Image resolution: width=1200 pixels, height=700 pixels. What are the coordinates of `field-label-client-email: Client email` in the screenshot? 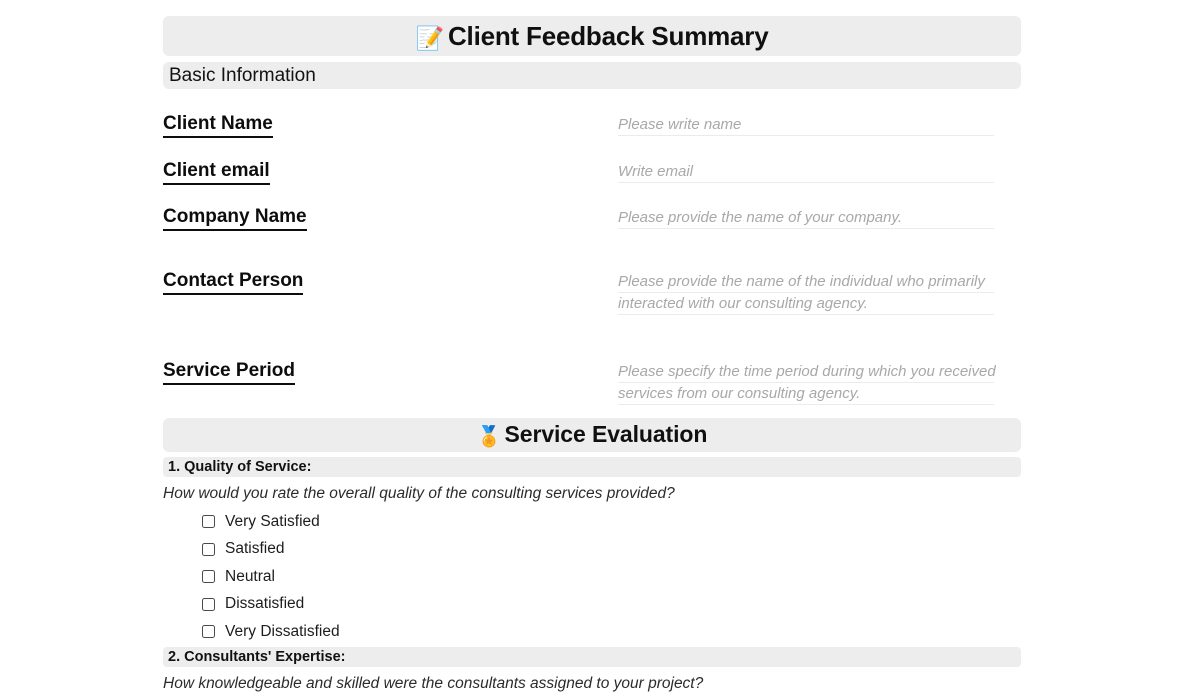 It's located at (216, 172).